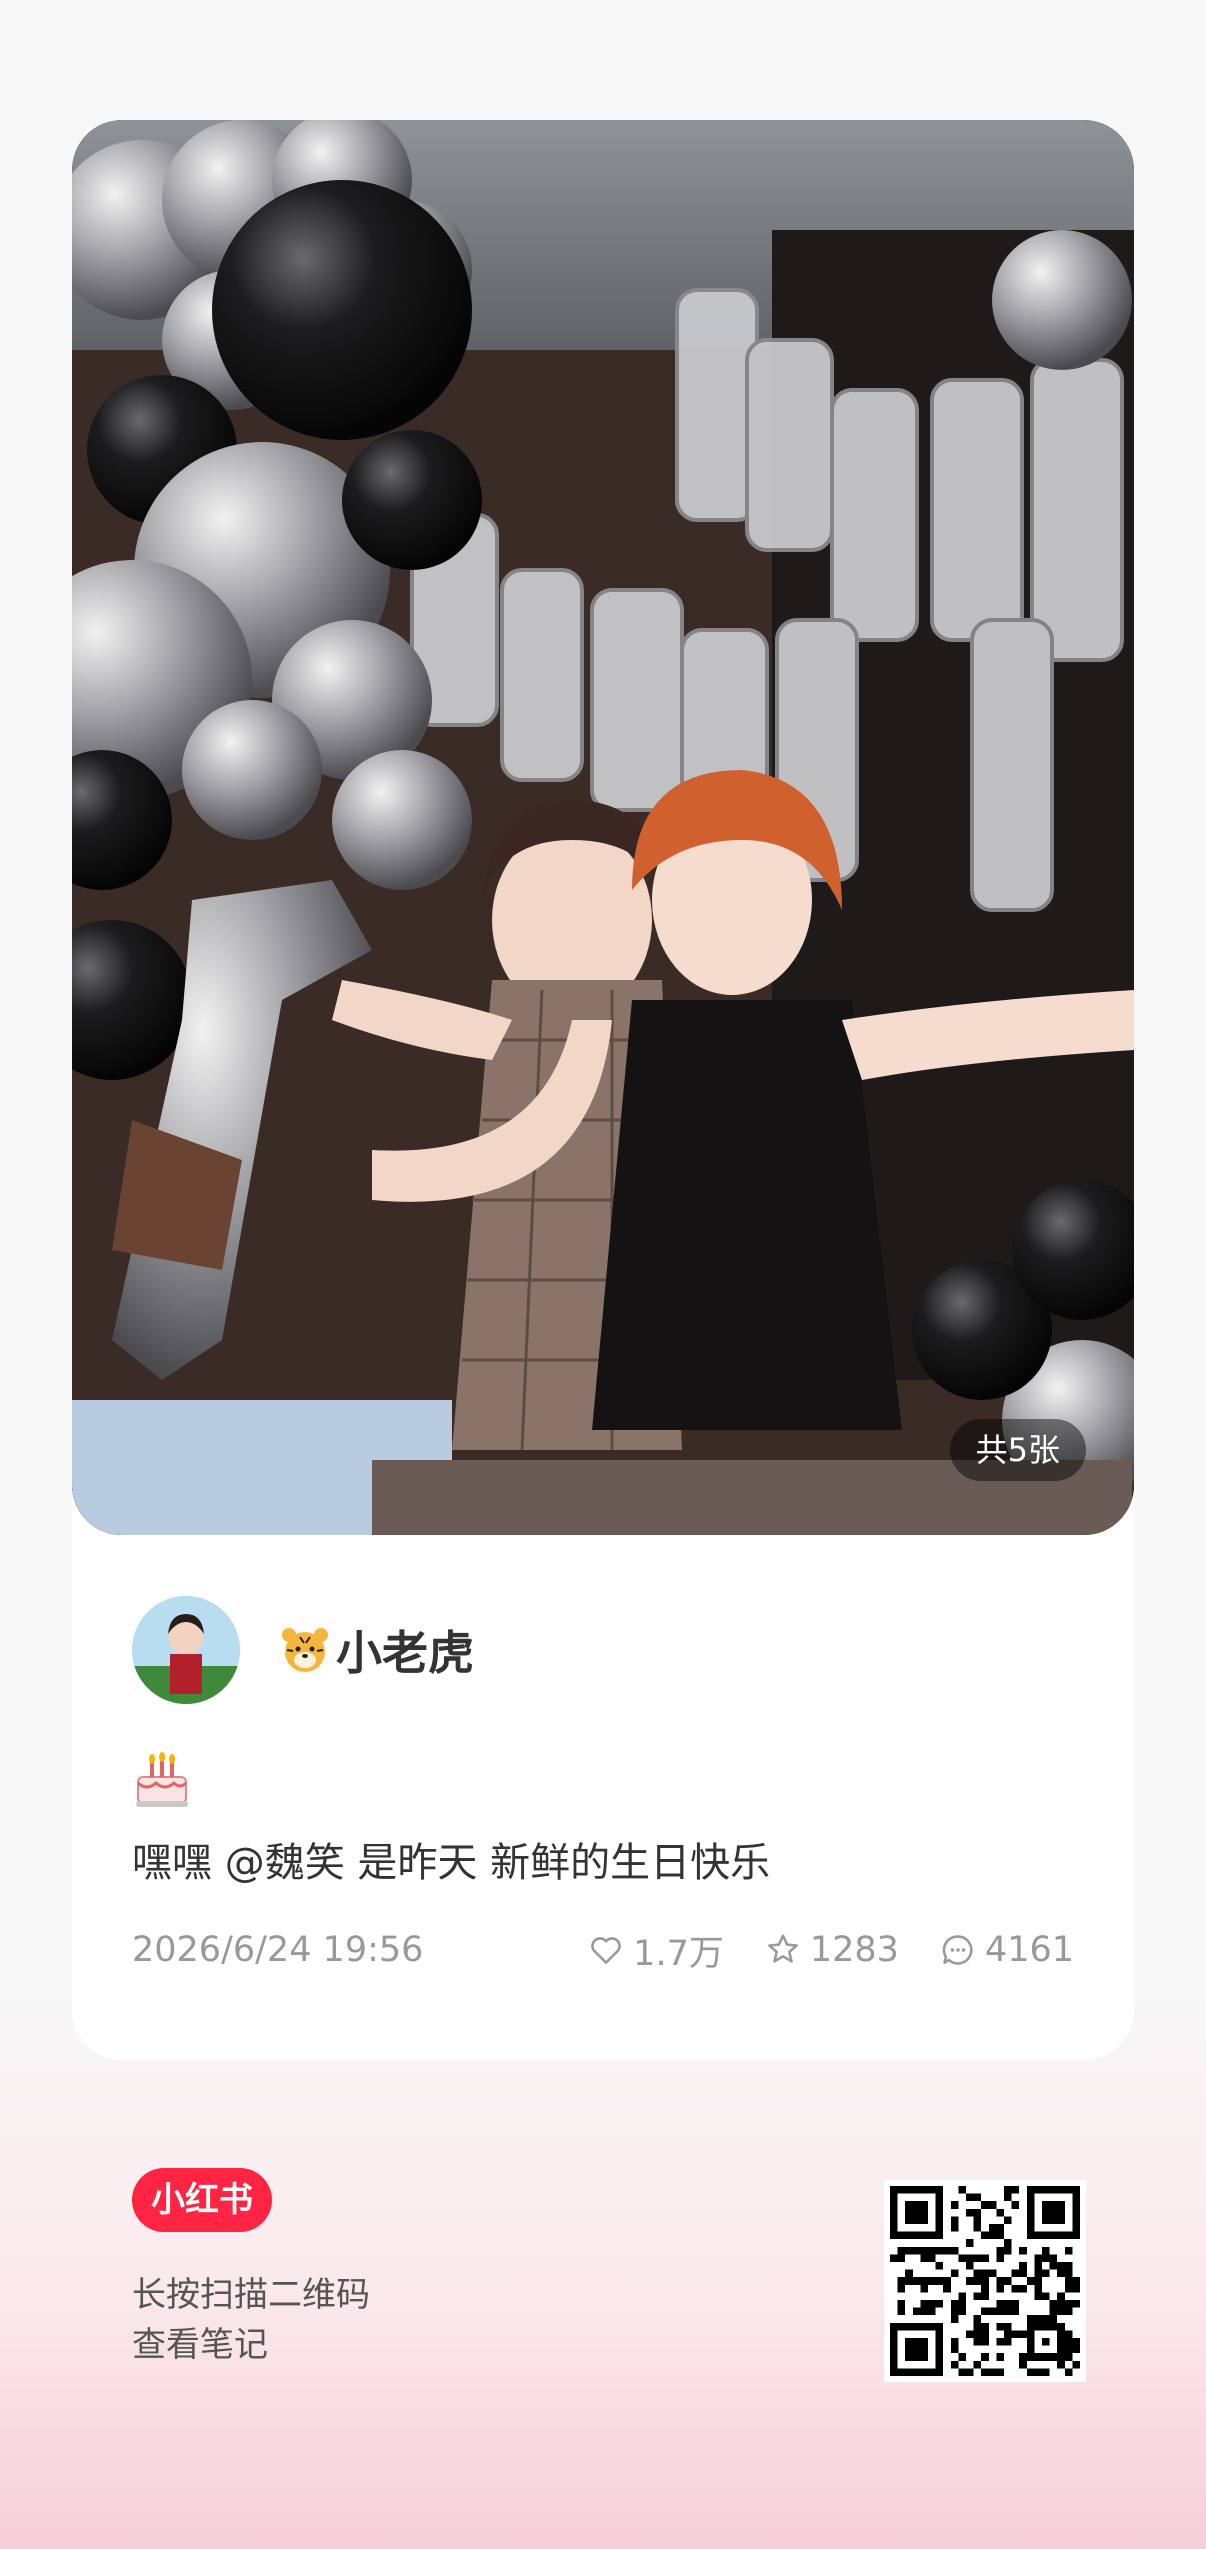 This screenshot has height=2549, width=1206. Describe the element at coordinates (251, 2295) in the screenshot. I see `scan-hint-line1: 长按扫描二维码` at that location.